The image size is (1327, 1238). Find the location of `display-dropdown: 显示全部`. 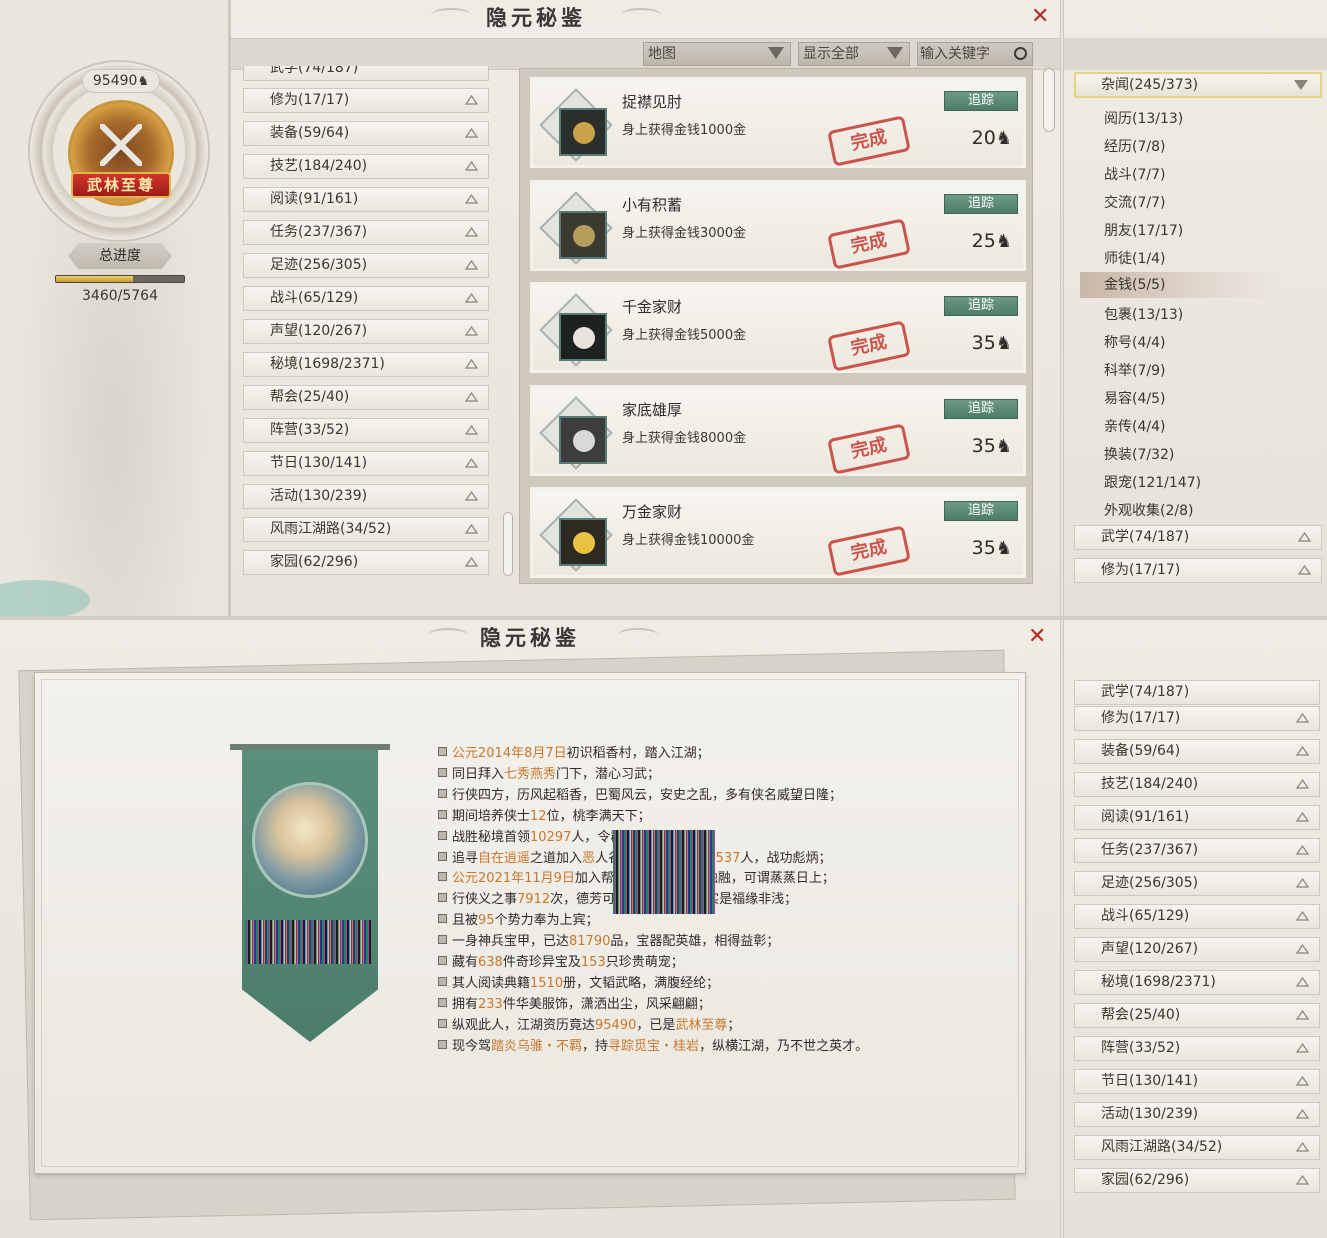

display-dropdown: 显示全部 is located at coordinates (854, 54).